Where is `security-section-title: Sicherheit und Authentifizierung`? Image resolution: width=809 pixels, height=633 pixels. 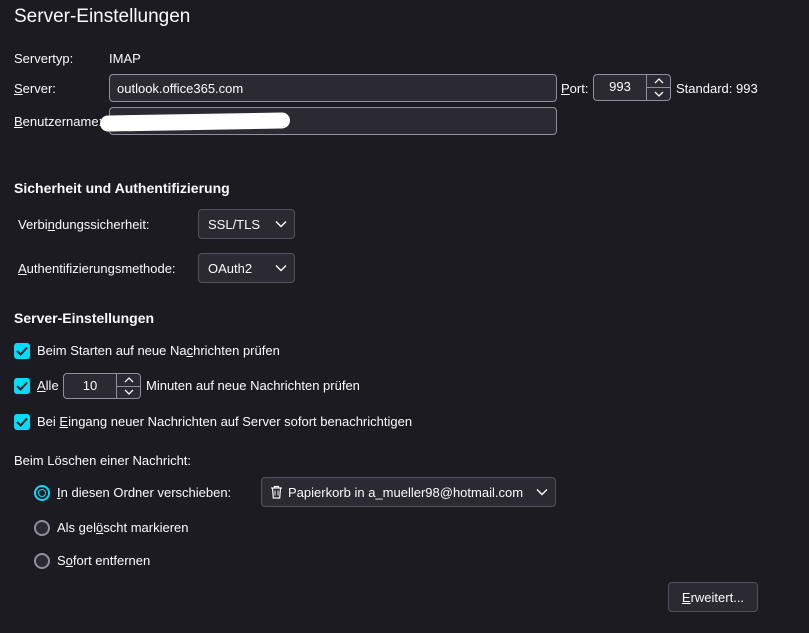 security-section-title: Sicherheit und Authentifizierung is located at coordinates (122, 188).